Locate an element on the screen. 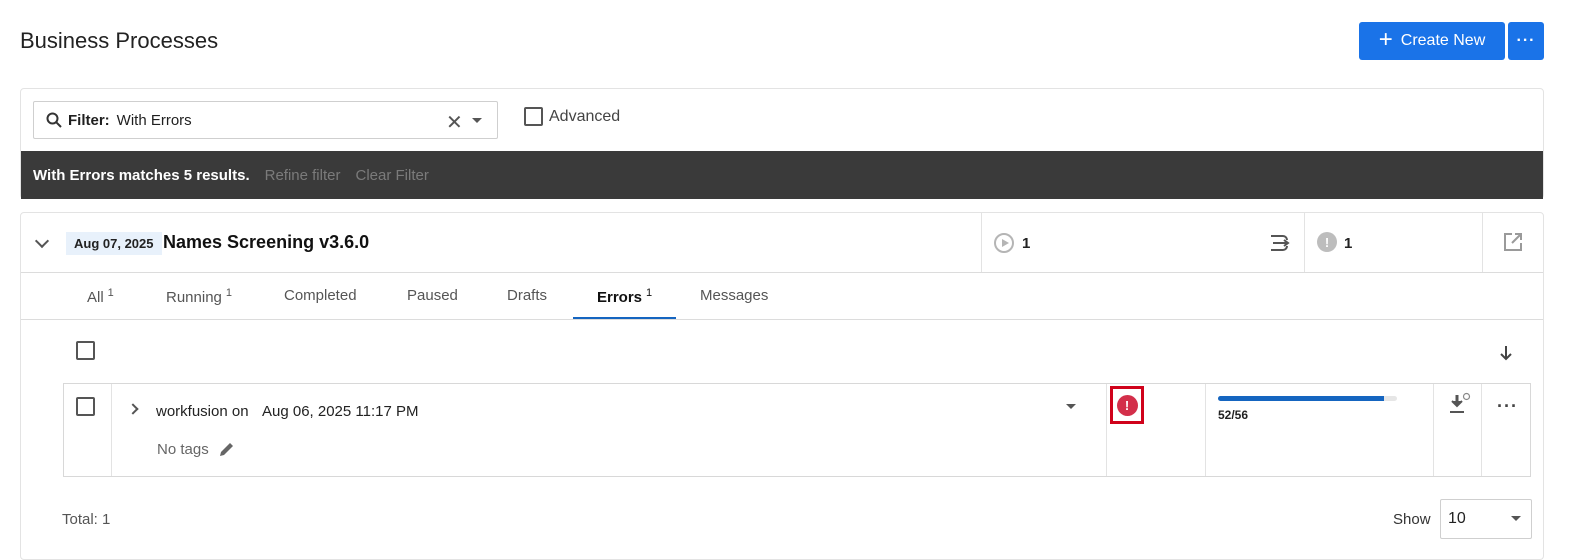 The height and width of the screenshot is (560, 1577). progress-bar is located at coordinates (1307, 398).